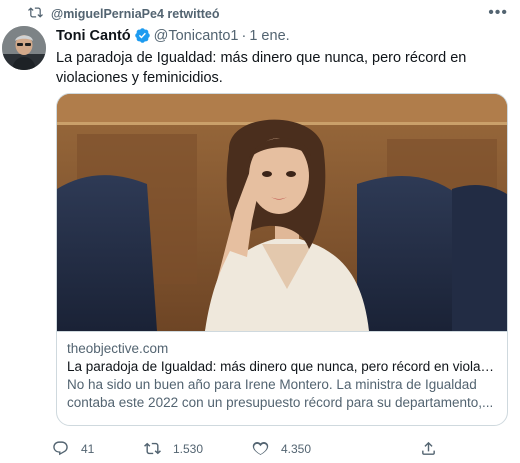 Image resolution: width=520 pixels, height=463 pixels. I want to click on retweet-count: 1.530, so click(188, 448).